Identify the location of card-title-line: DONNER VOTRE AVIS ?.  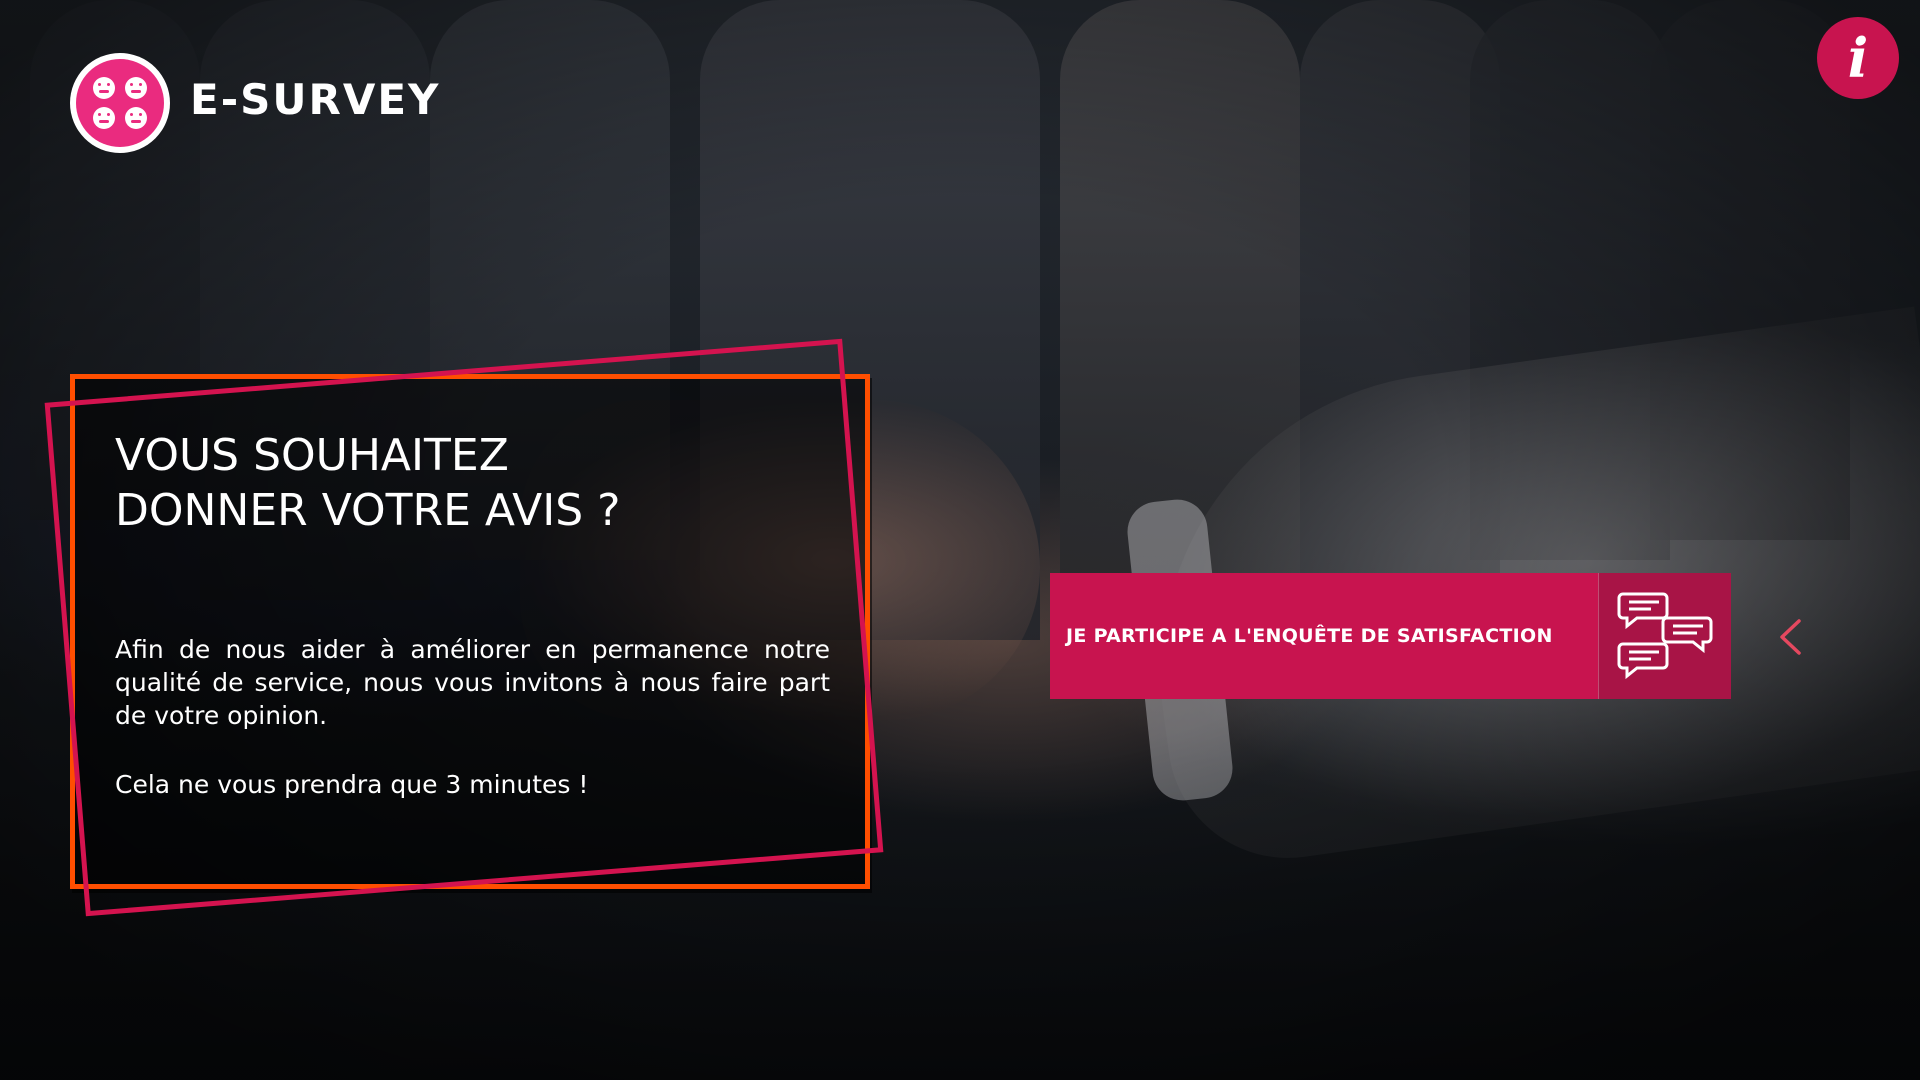
(368, 510).